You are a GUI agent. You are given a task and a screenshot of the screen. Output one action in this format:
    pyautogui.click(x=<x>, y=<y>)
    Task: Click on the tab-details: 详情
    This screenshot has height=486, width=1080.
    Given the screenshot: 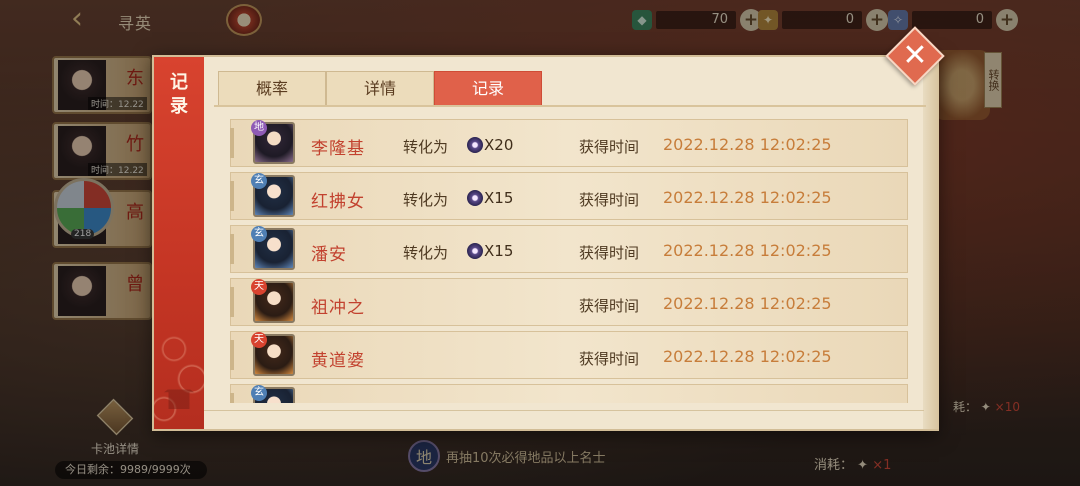 What is the action you would take?
    pyautogui.click(x=380, y=88)
    